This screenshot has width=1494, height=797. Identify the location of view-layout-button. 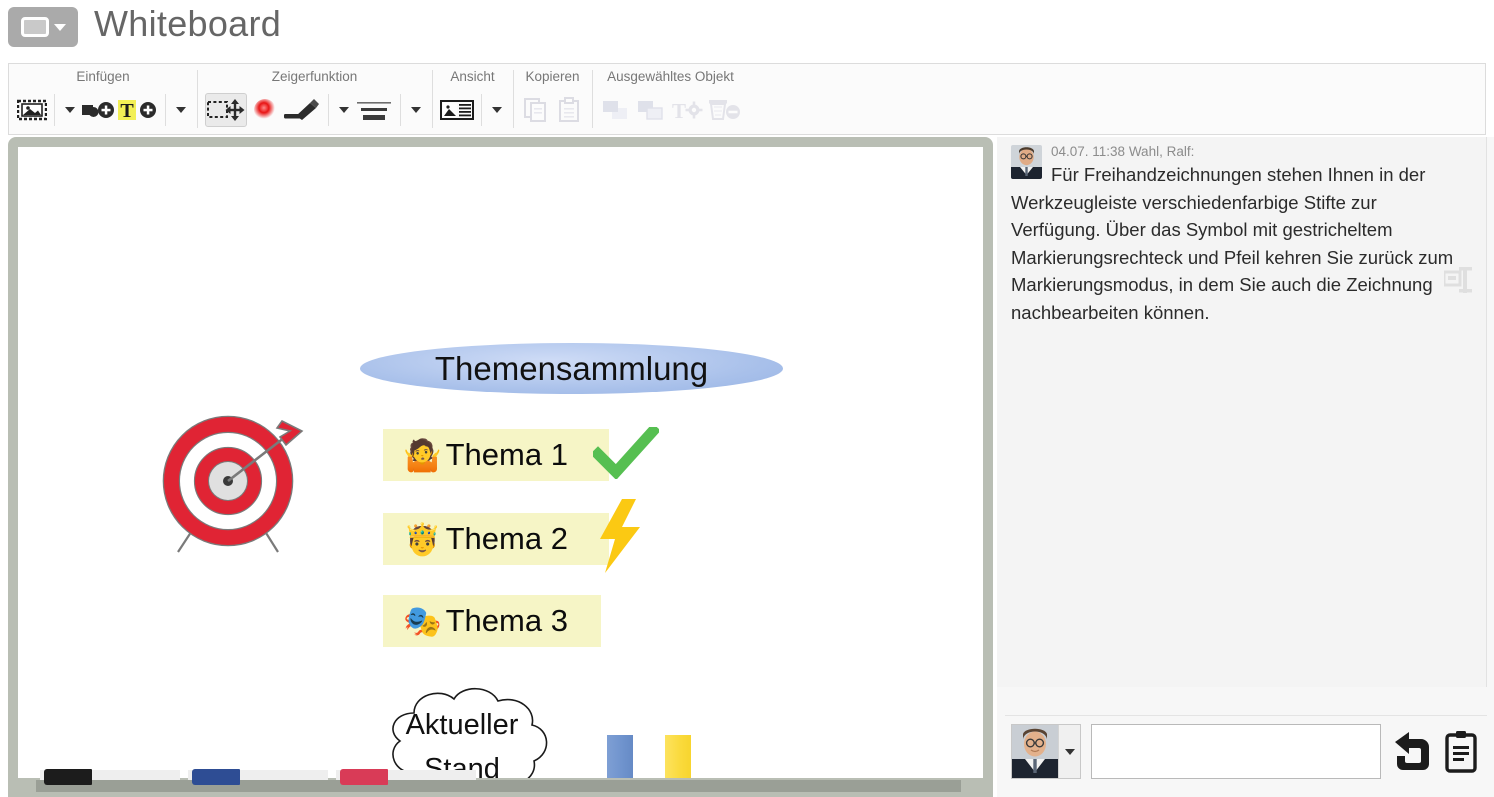
(457, 110).